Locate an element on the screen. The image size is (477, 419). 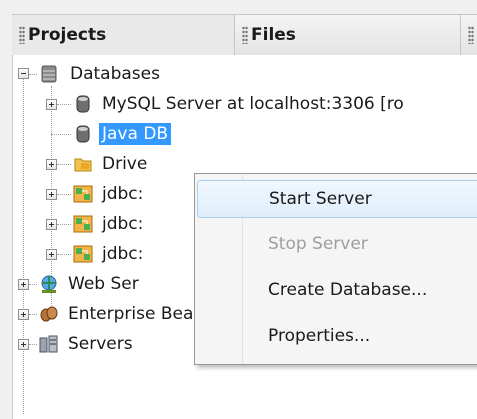
tree-node-mysql: MySQL Server at localhost:3306 [ro is located at coordinates (245, 104).